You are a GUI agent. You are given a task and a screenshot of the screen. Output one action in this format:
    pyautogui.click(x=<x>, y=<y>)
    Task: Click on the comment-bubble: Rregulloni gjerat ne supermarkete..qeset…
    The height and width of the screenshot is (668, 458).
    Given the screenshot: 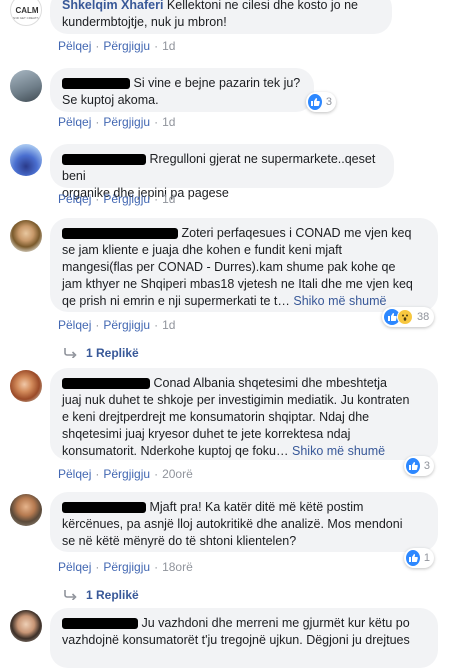 What is the action you would take?
    pyautogui.click(x=222, y=172)
    